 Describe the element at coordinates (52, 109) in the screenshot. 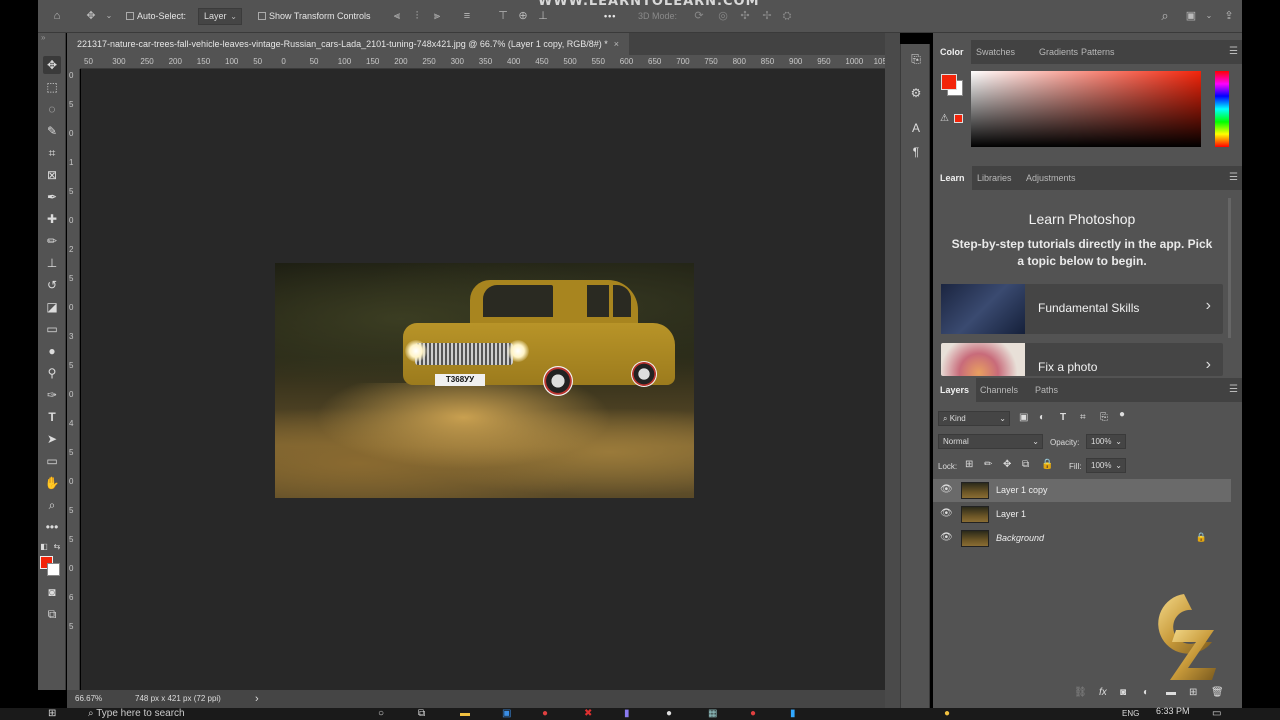

I see `lasso-tool-icon: ◌` at that location.